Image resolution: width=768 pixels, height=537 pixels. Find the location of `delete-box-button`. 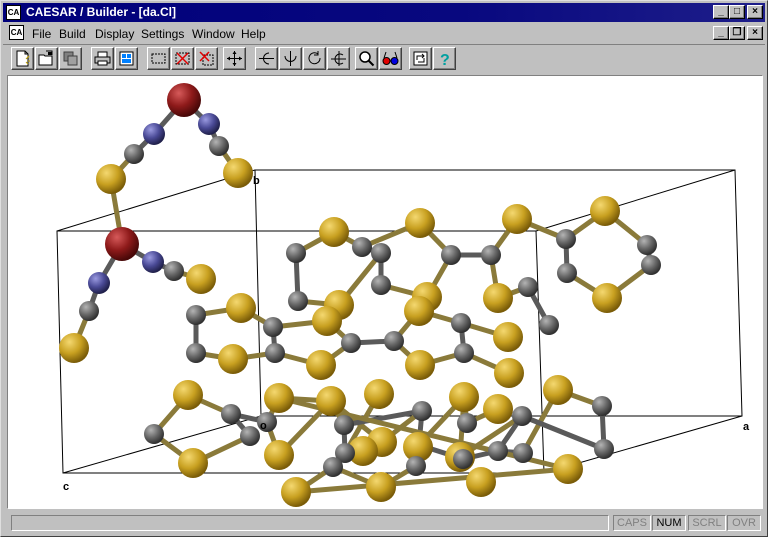

delete-box-button is located at coordinates (182, 58).